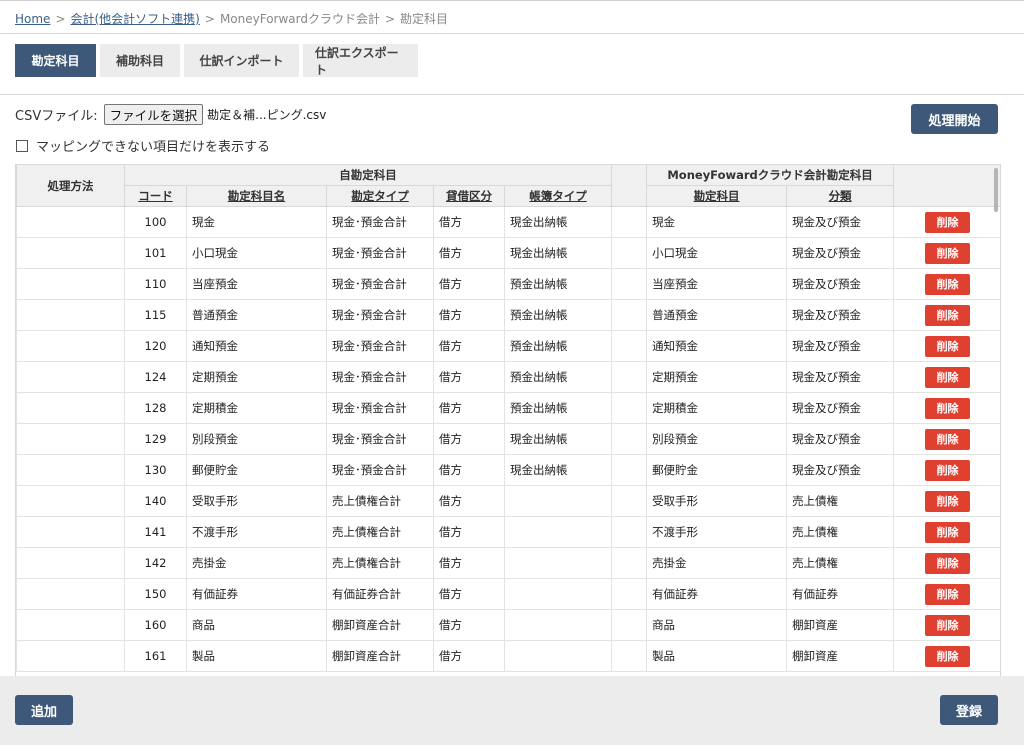 The image size is (1024, 745). What do you see at coordinates (153, 114) in the screenshot?
I see `file-select-button: ファイルを選択` at bounding box center [153, 114].